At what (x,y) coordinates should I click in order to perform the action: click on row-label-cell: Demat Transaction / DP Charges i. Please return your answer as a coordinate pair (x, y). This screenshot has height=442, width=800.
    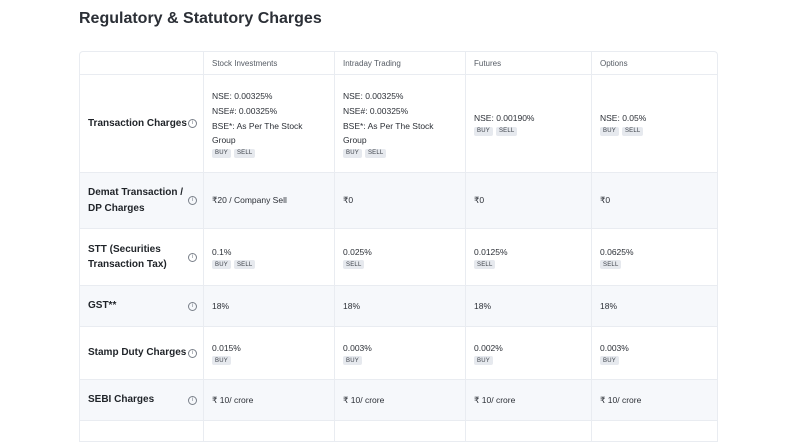
    Looking at the image, I should click on (141, 200).